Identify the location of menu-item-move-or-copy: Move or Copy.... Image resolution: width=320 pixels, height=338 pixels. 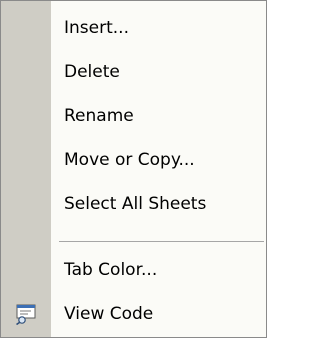
(133, 160).